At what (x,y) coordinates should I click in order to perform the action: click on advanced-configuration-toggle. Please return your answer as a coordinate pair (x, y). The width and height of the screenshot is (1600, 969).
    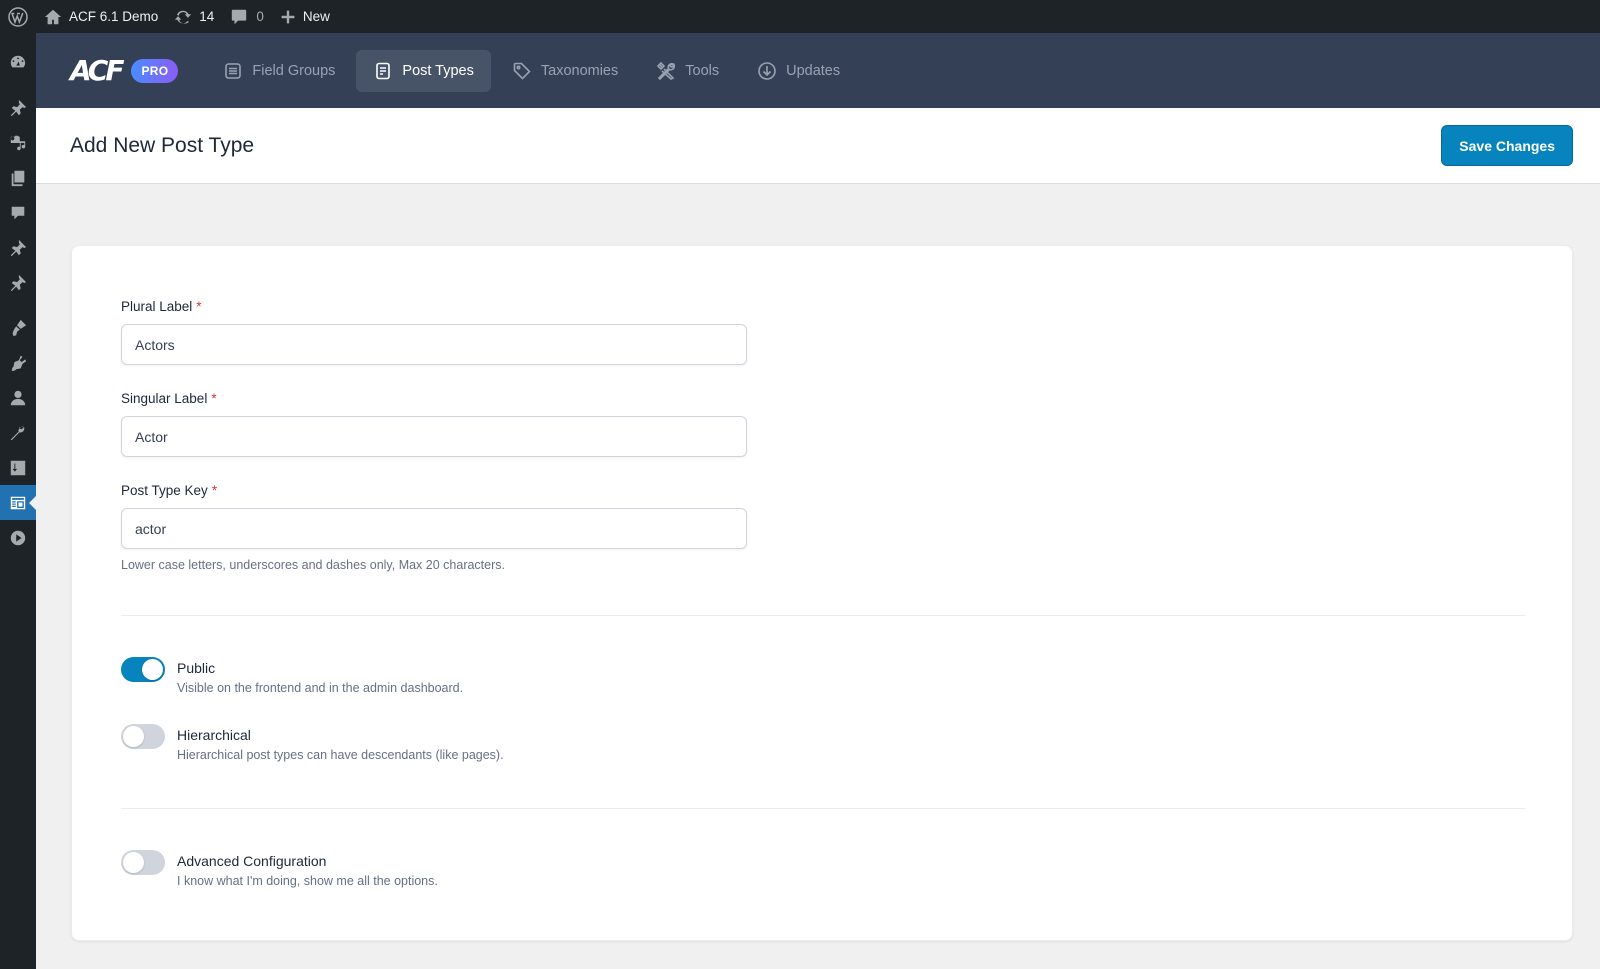
    Looking at the image, I should click on (143, 862).